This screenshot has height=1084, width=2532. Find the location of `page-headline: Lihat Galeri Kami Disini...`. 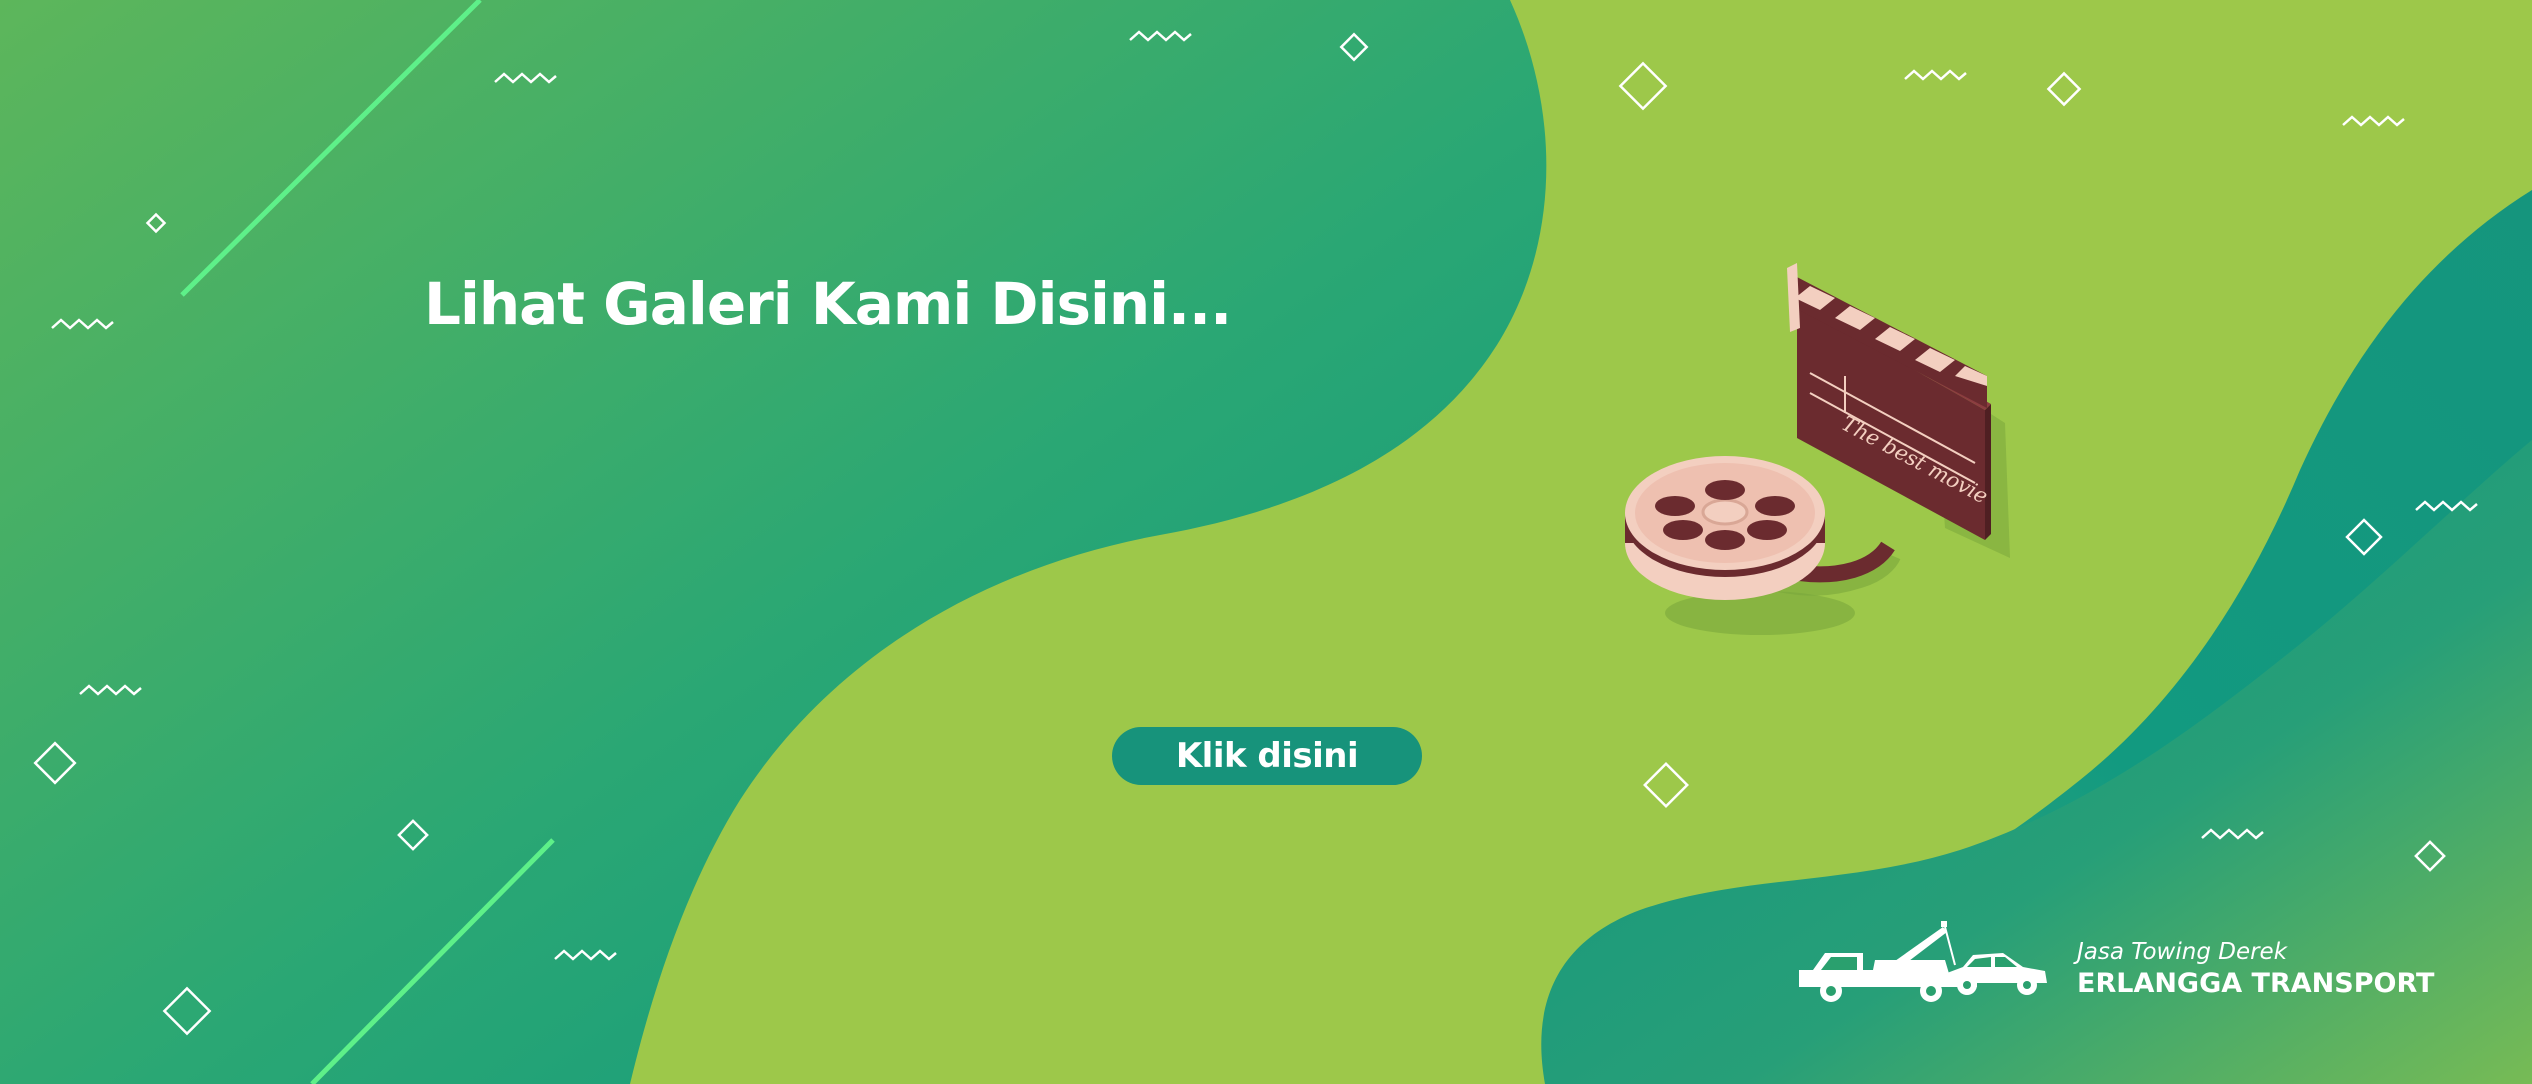

page-headline: Lihat Galeri Kami Disini... is located at coordinates (828, 304).